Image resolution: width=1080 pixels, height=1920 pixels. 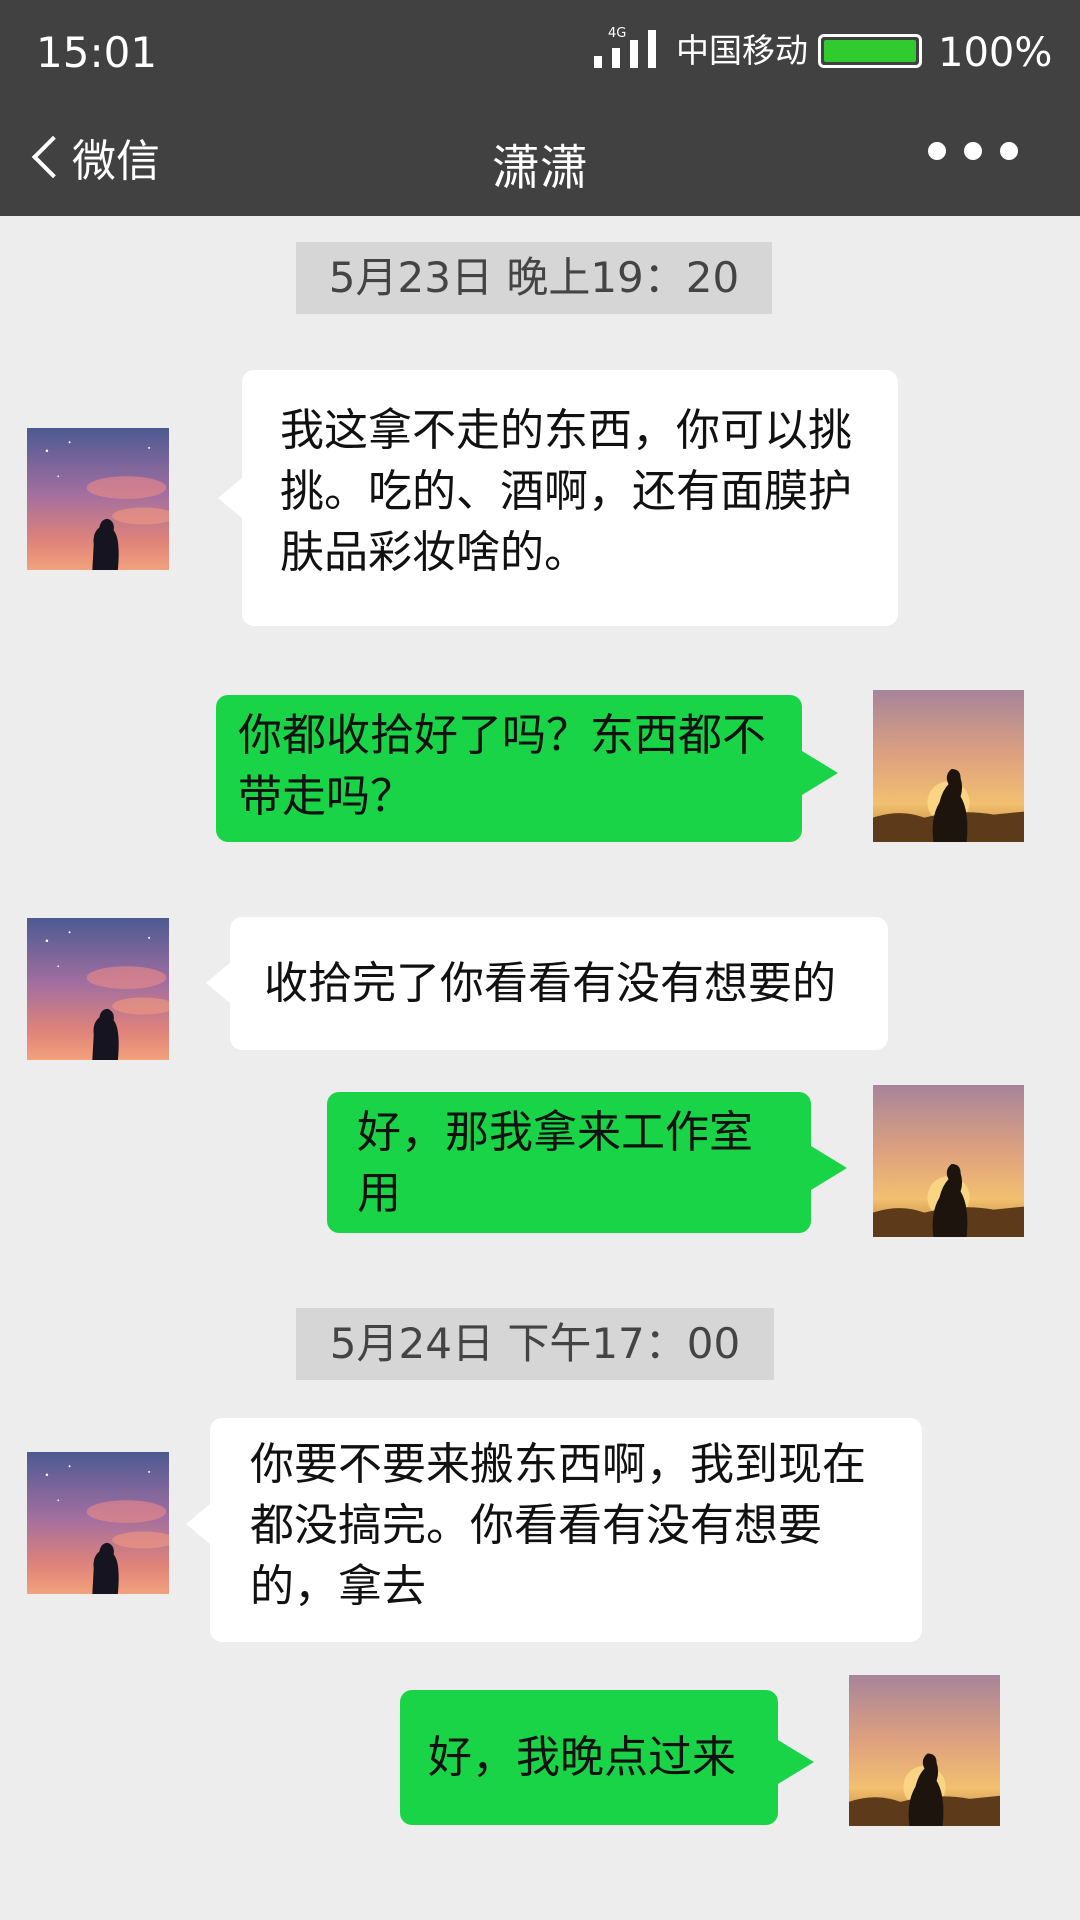 I want to click on timestamp: 5月23日 晚上19：20, so click(x=534, y=278).